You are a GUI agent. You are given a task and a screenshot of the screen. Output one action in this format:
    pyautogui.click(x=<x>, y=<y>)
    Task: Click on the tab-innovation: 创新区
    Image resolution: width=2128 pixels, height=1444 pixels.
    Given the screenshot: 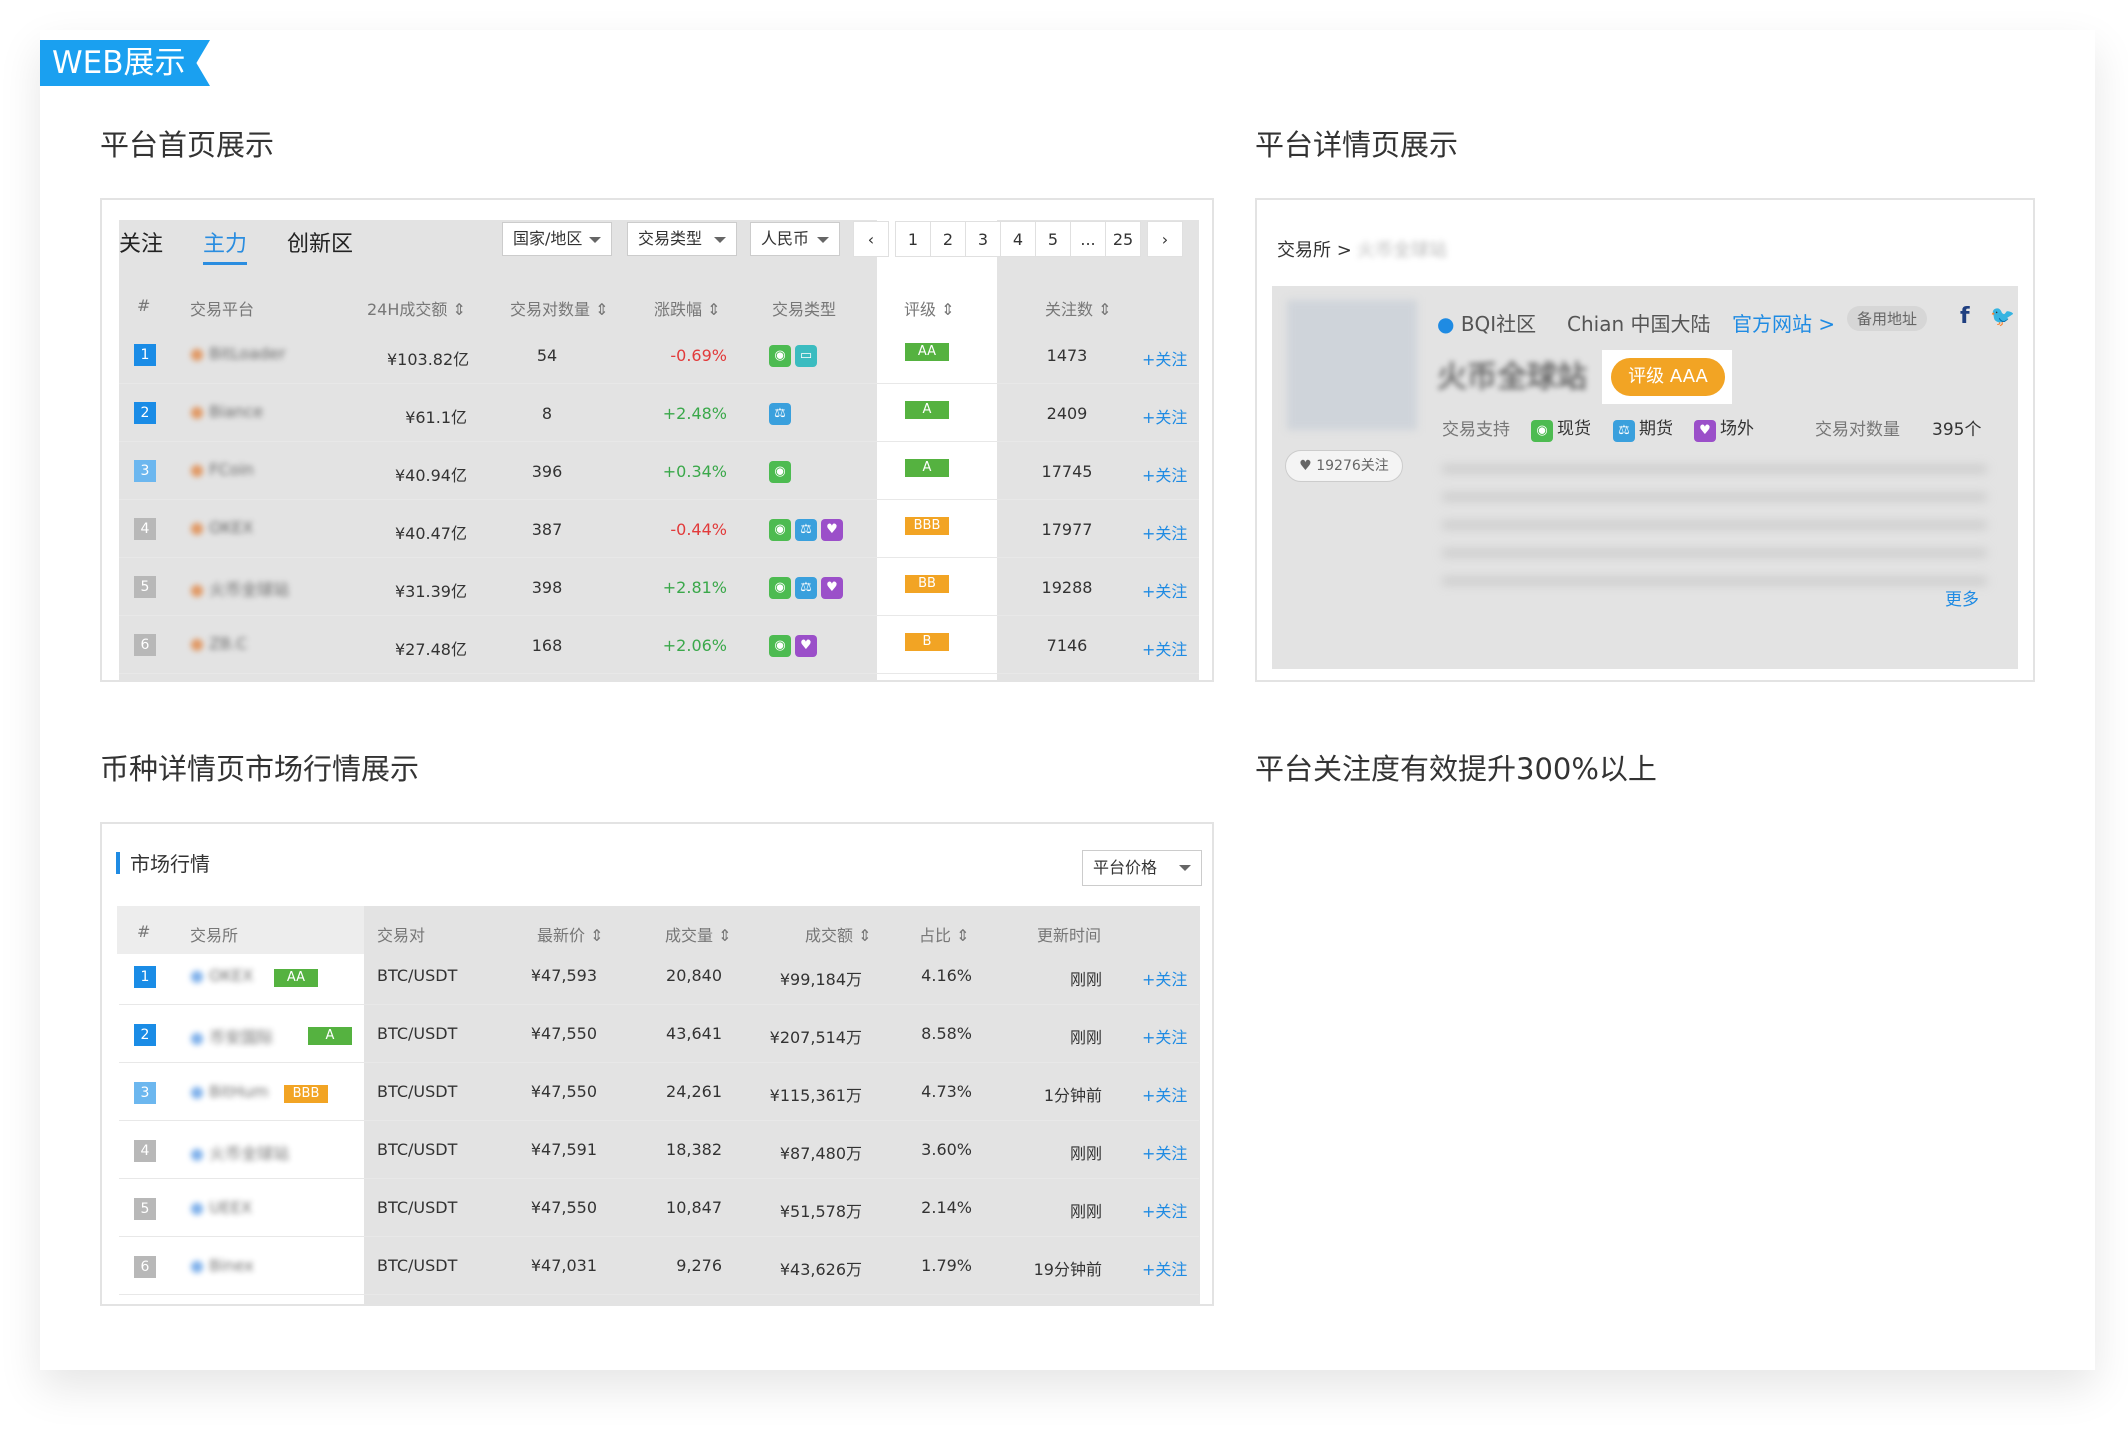 What is the action you would take?
    pyautogui.click(x=320, y=245)
    